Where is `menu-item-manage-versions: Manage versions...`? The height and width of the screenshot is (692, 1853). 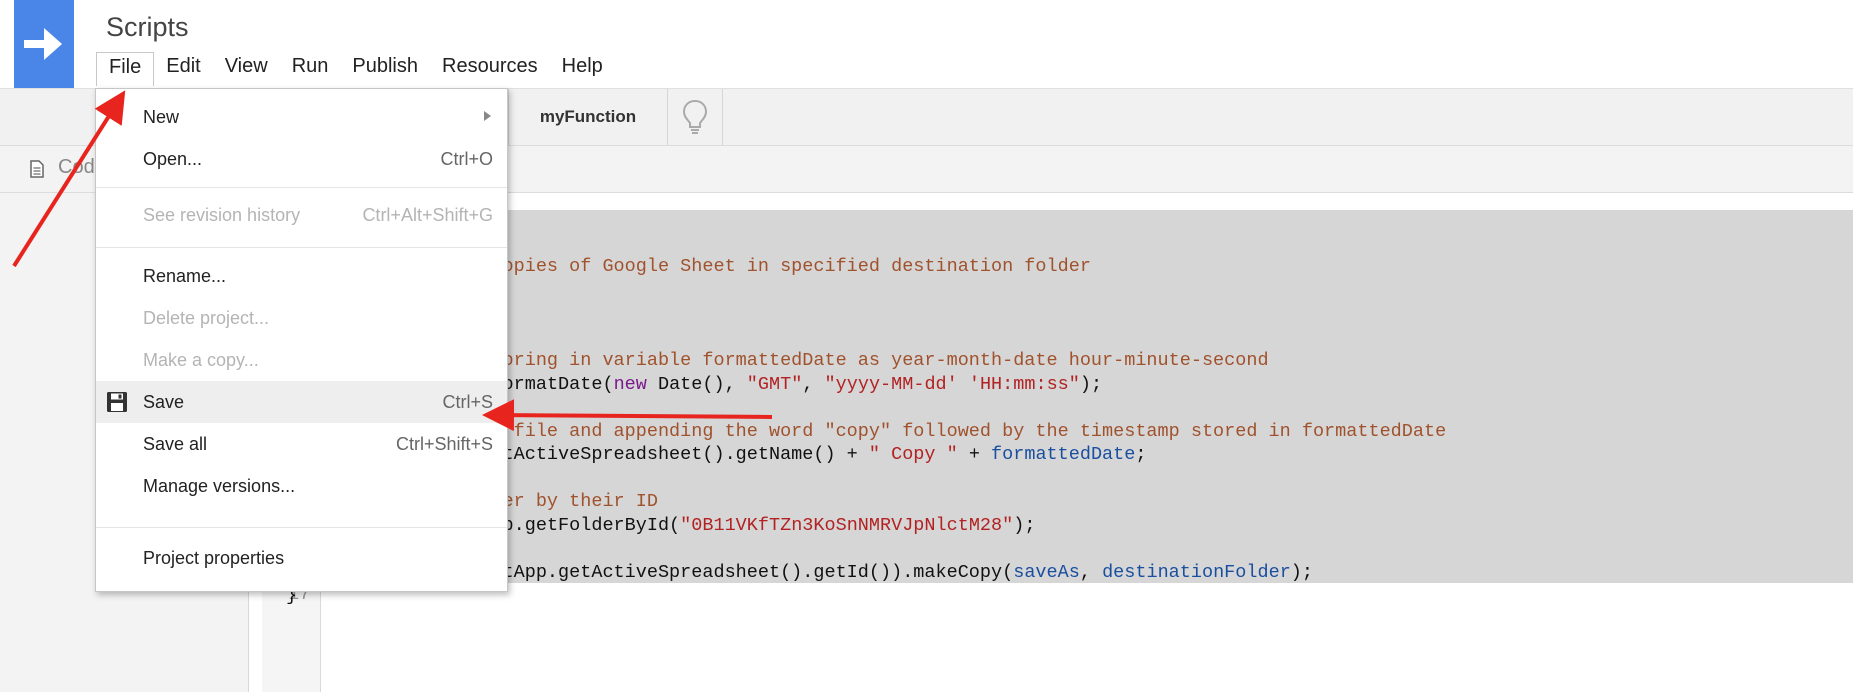
menu-item-manage-versions: Manage versions... is located at coordinates (301, 486).